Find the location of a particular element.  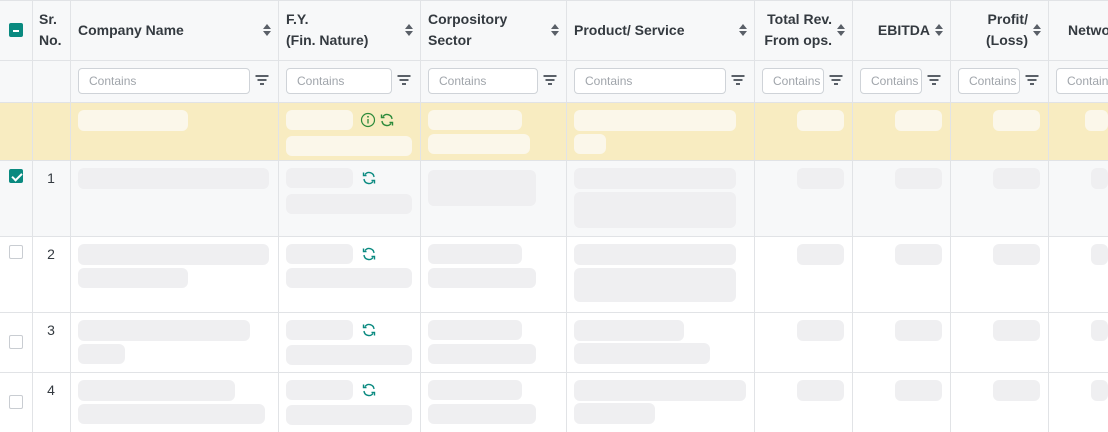

header-profit: Profit/ (Loss) is located at coordinates (999, 30).